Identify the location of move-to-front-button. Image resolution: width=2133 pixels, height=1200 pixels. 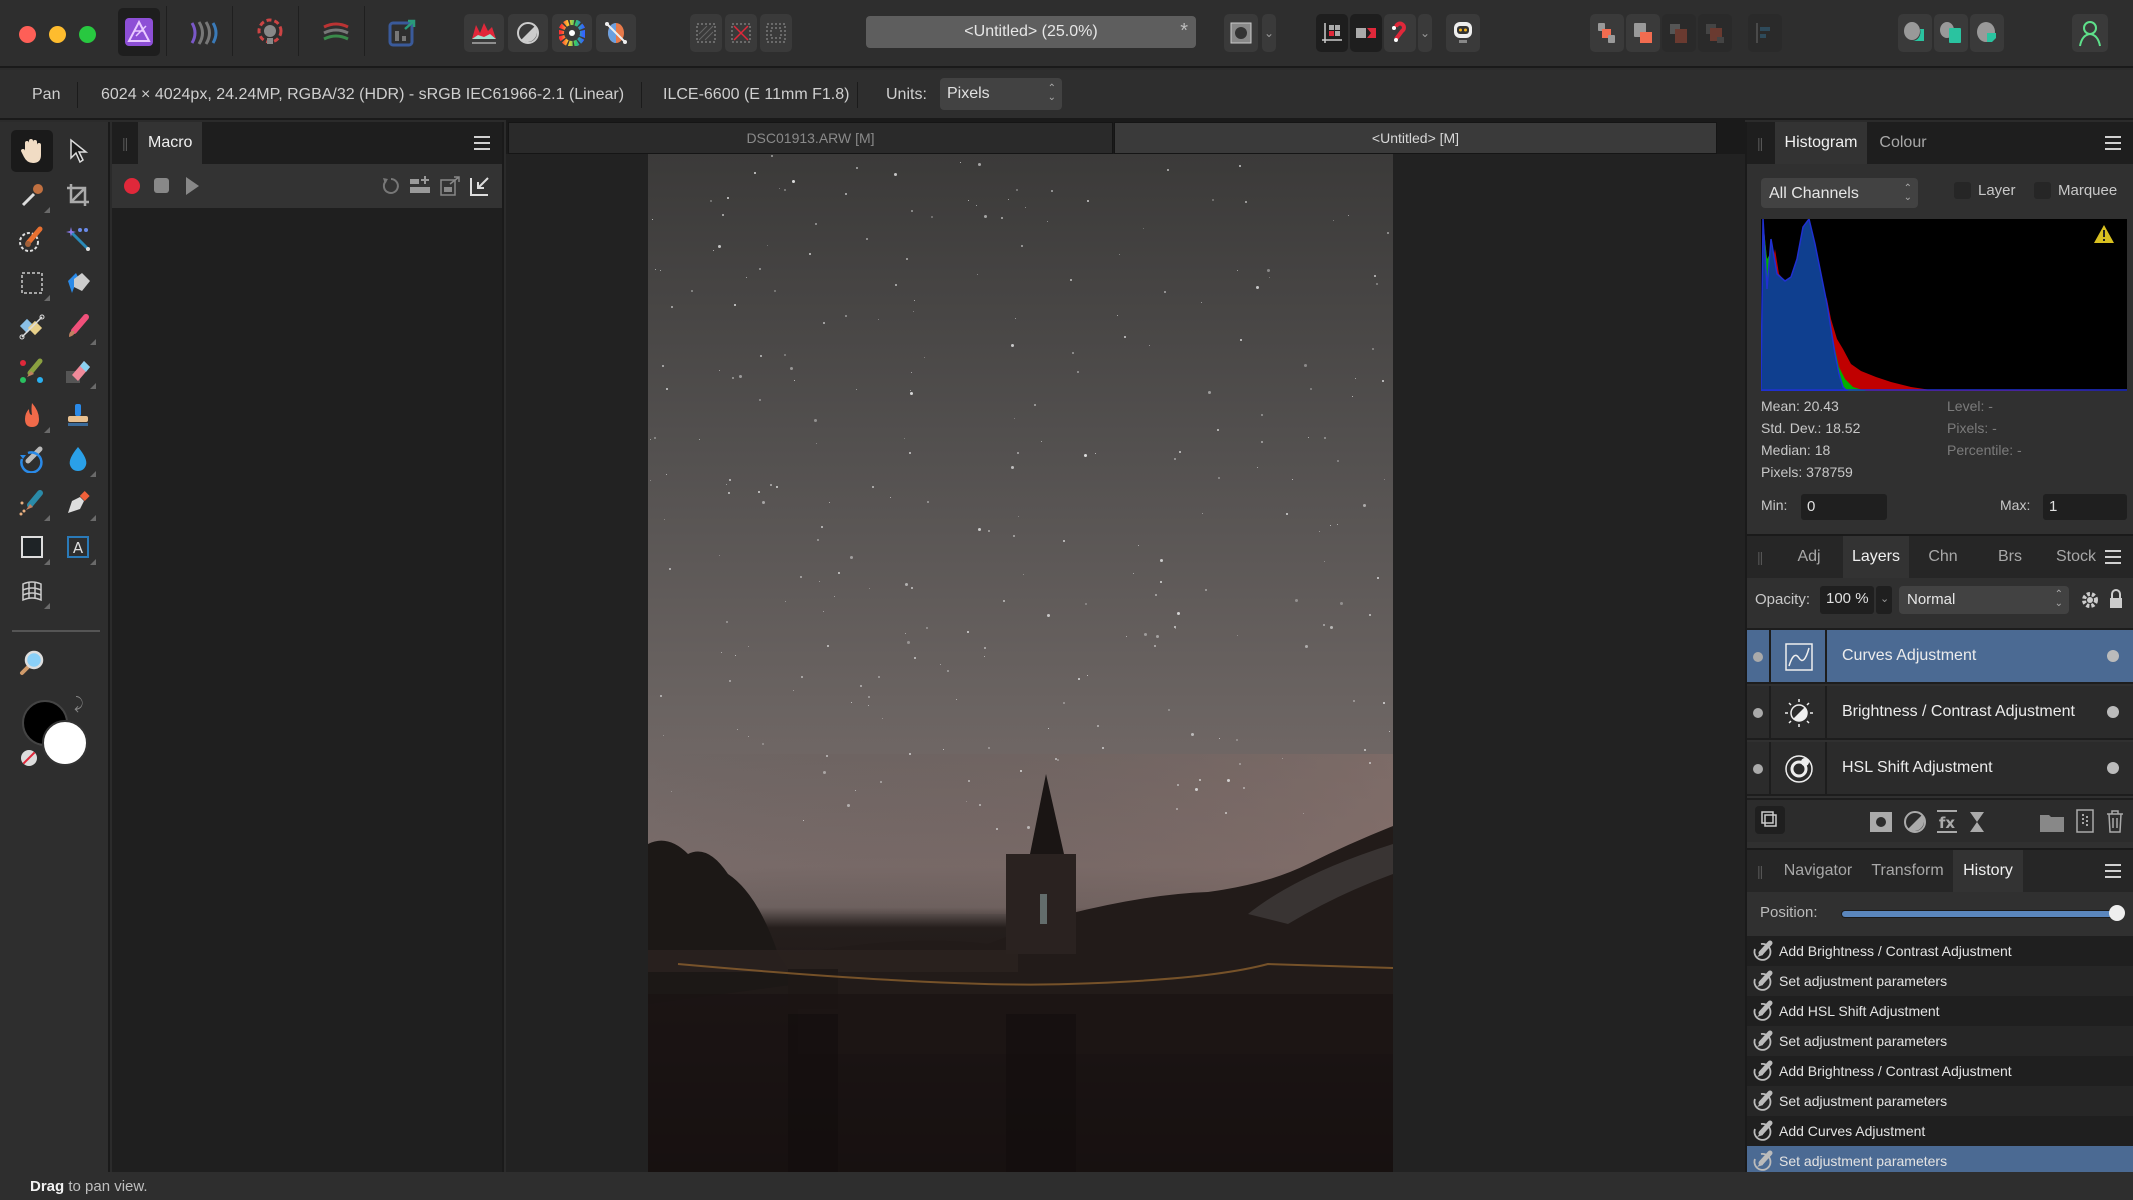
(1643, 33).